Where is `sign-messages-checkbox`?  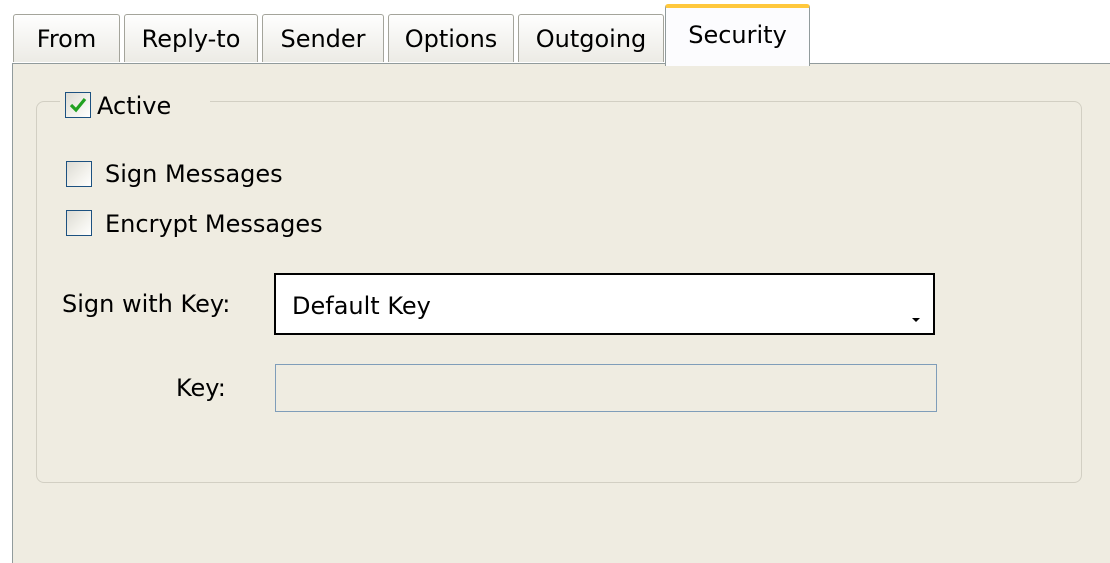 sign-messages-checkbox is located at coordinates (79, 174).